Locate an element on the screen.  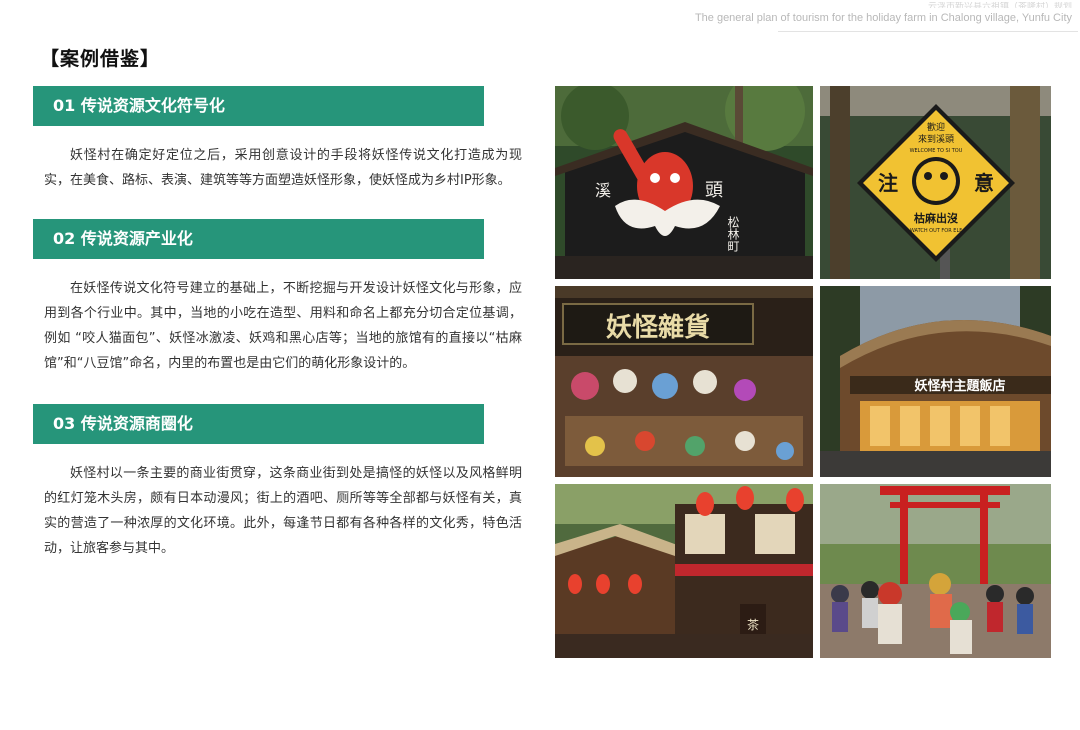
photo2-banner: WELCOME TO SI TOU is located at coordinates (936, 151).